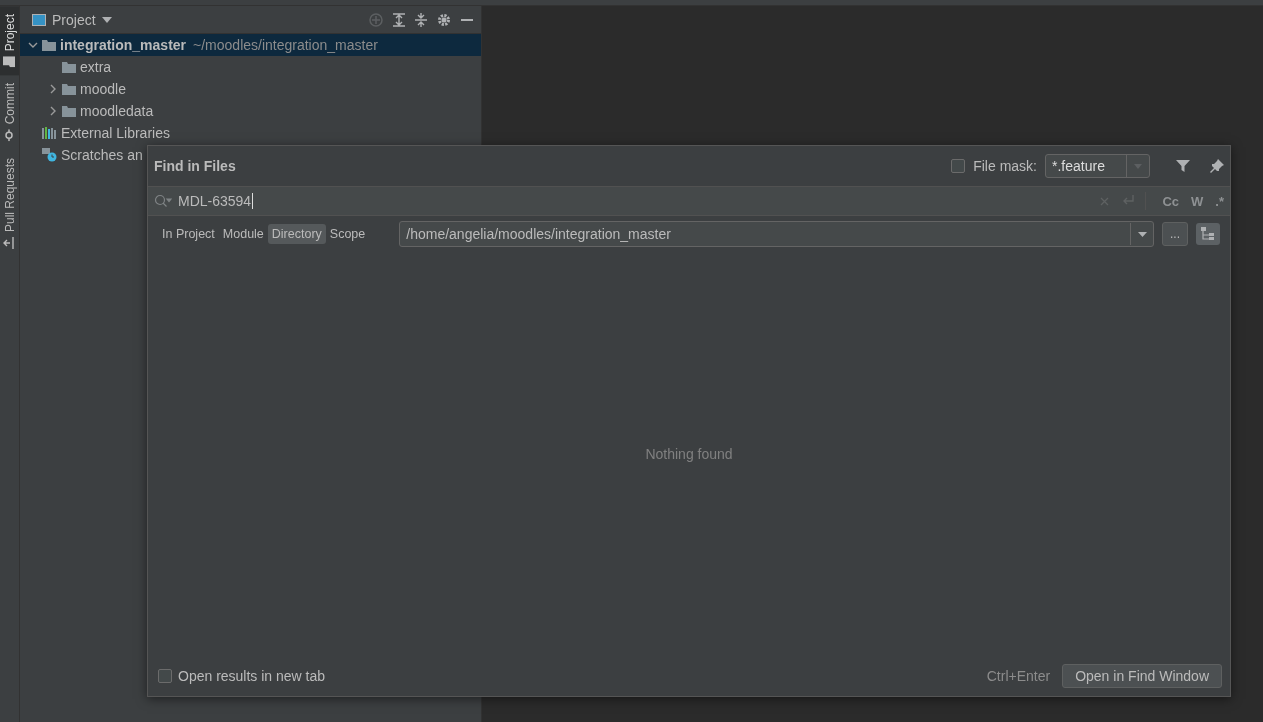 The width and height of the screenshot is (1263, 722). Describe the element at coordinates (195, 166) in the screenshot. I see `dialog-title: Find in Files` at that location.